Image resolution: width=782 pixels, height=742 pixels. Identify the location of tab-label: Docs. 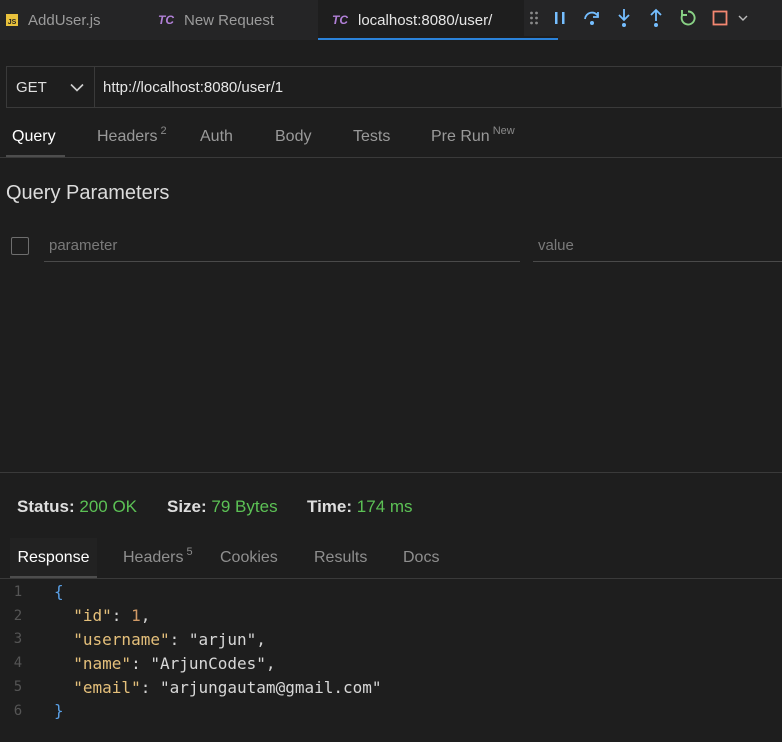
(421, 557).